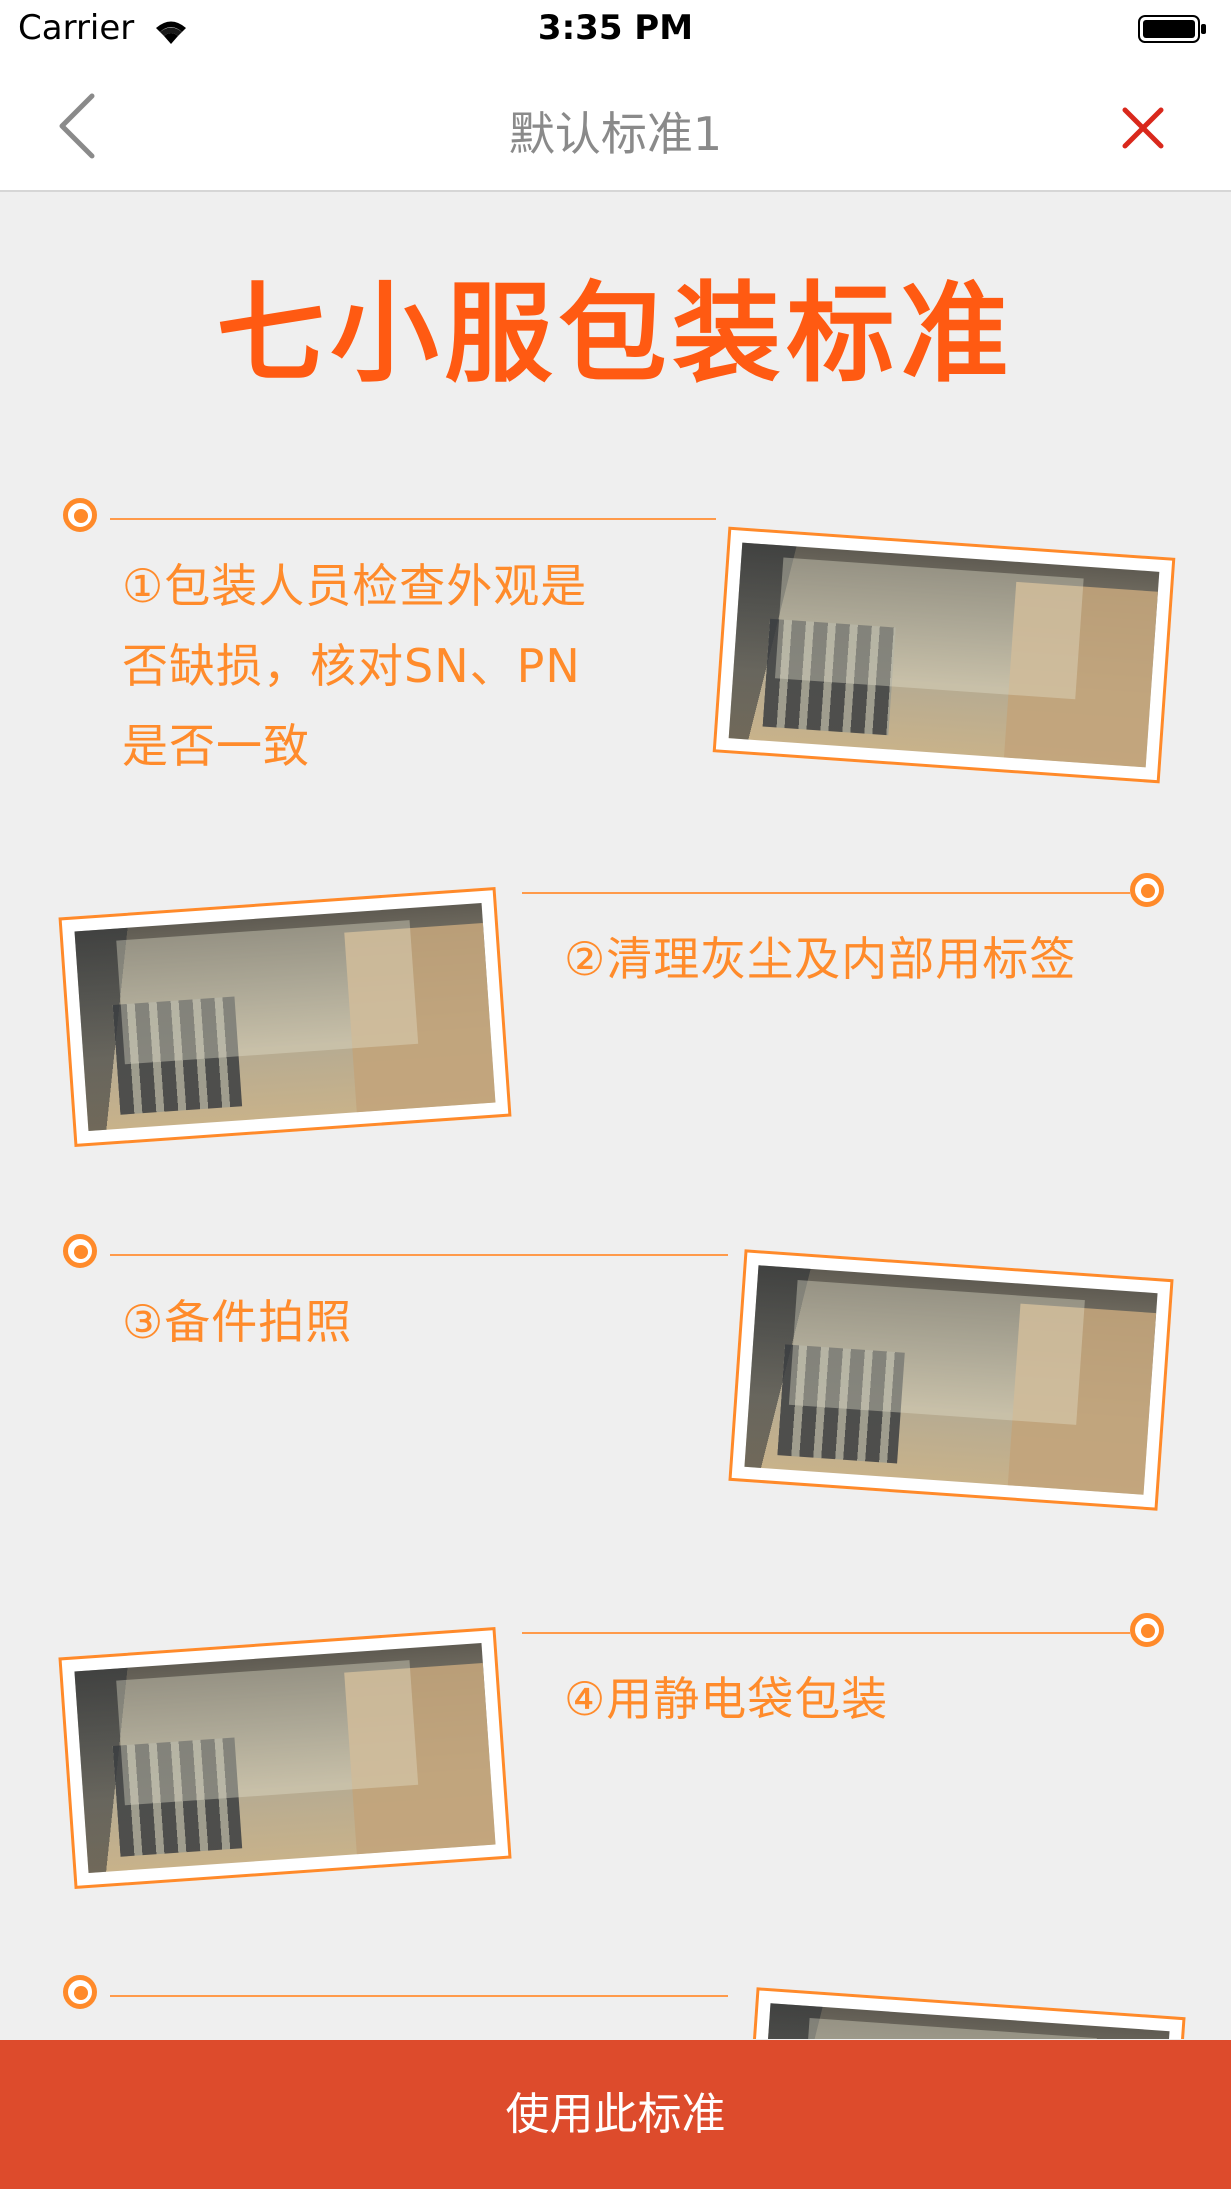 The width and height of the screenshot is (1231, 2189). I want to click on close-icon, so click(1143, 128).